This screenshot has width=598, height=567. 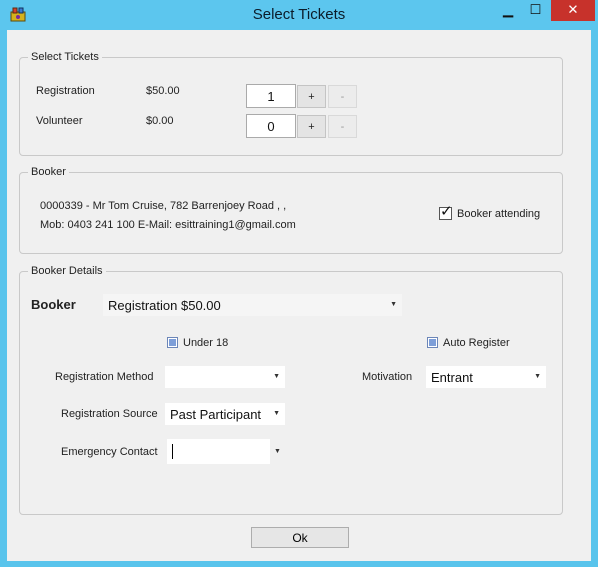 I want to click on motivation-value: Entrant, so click(x=452, y=377).